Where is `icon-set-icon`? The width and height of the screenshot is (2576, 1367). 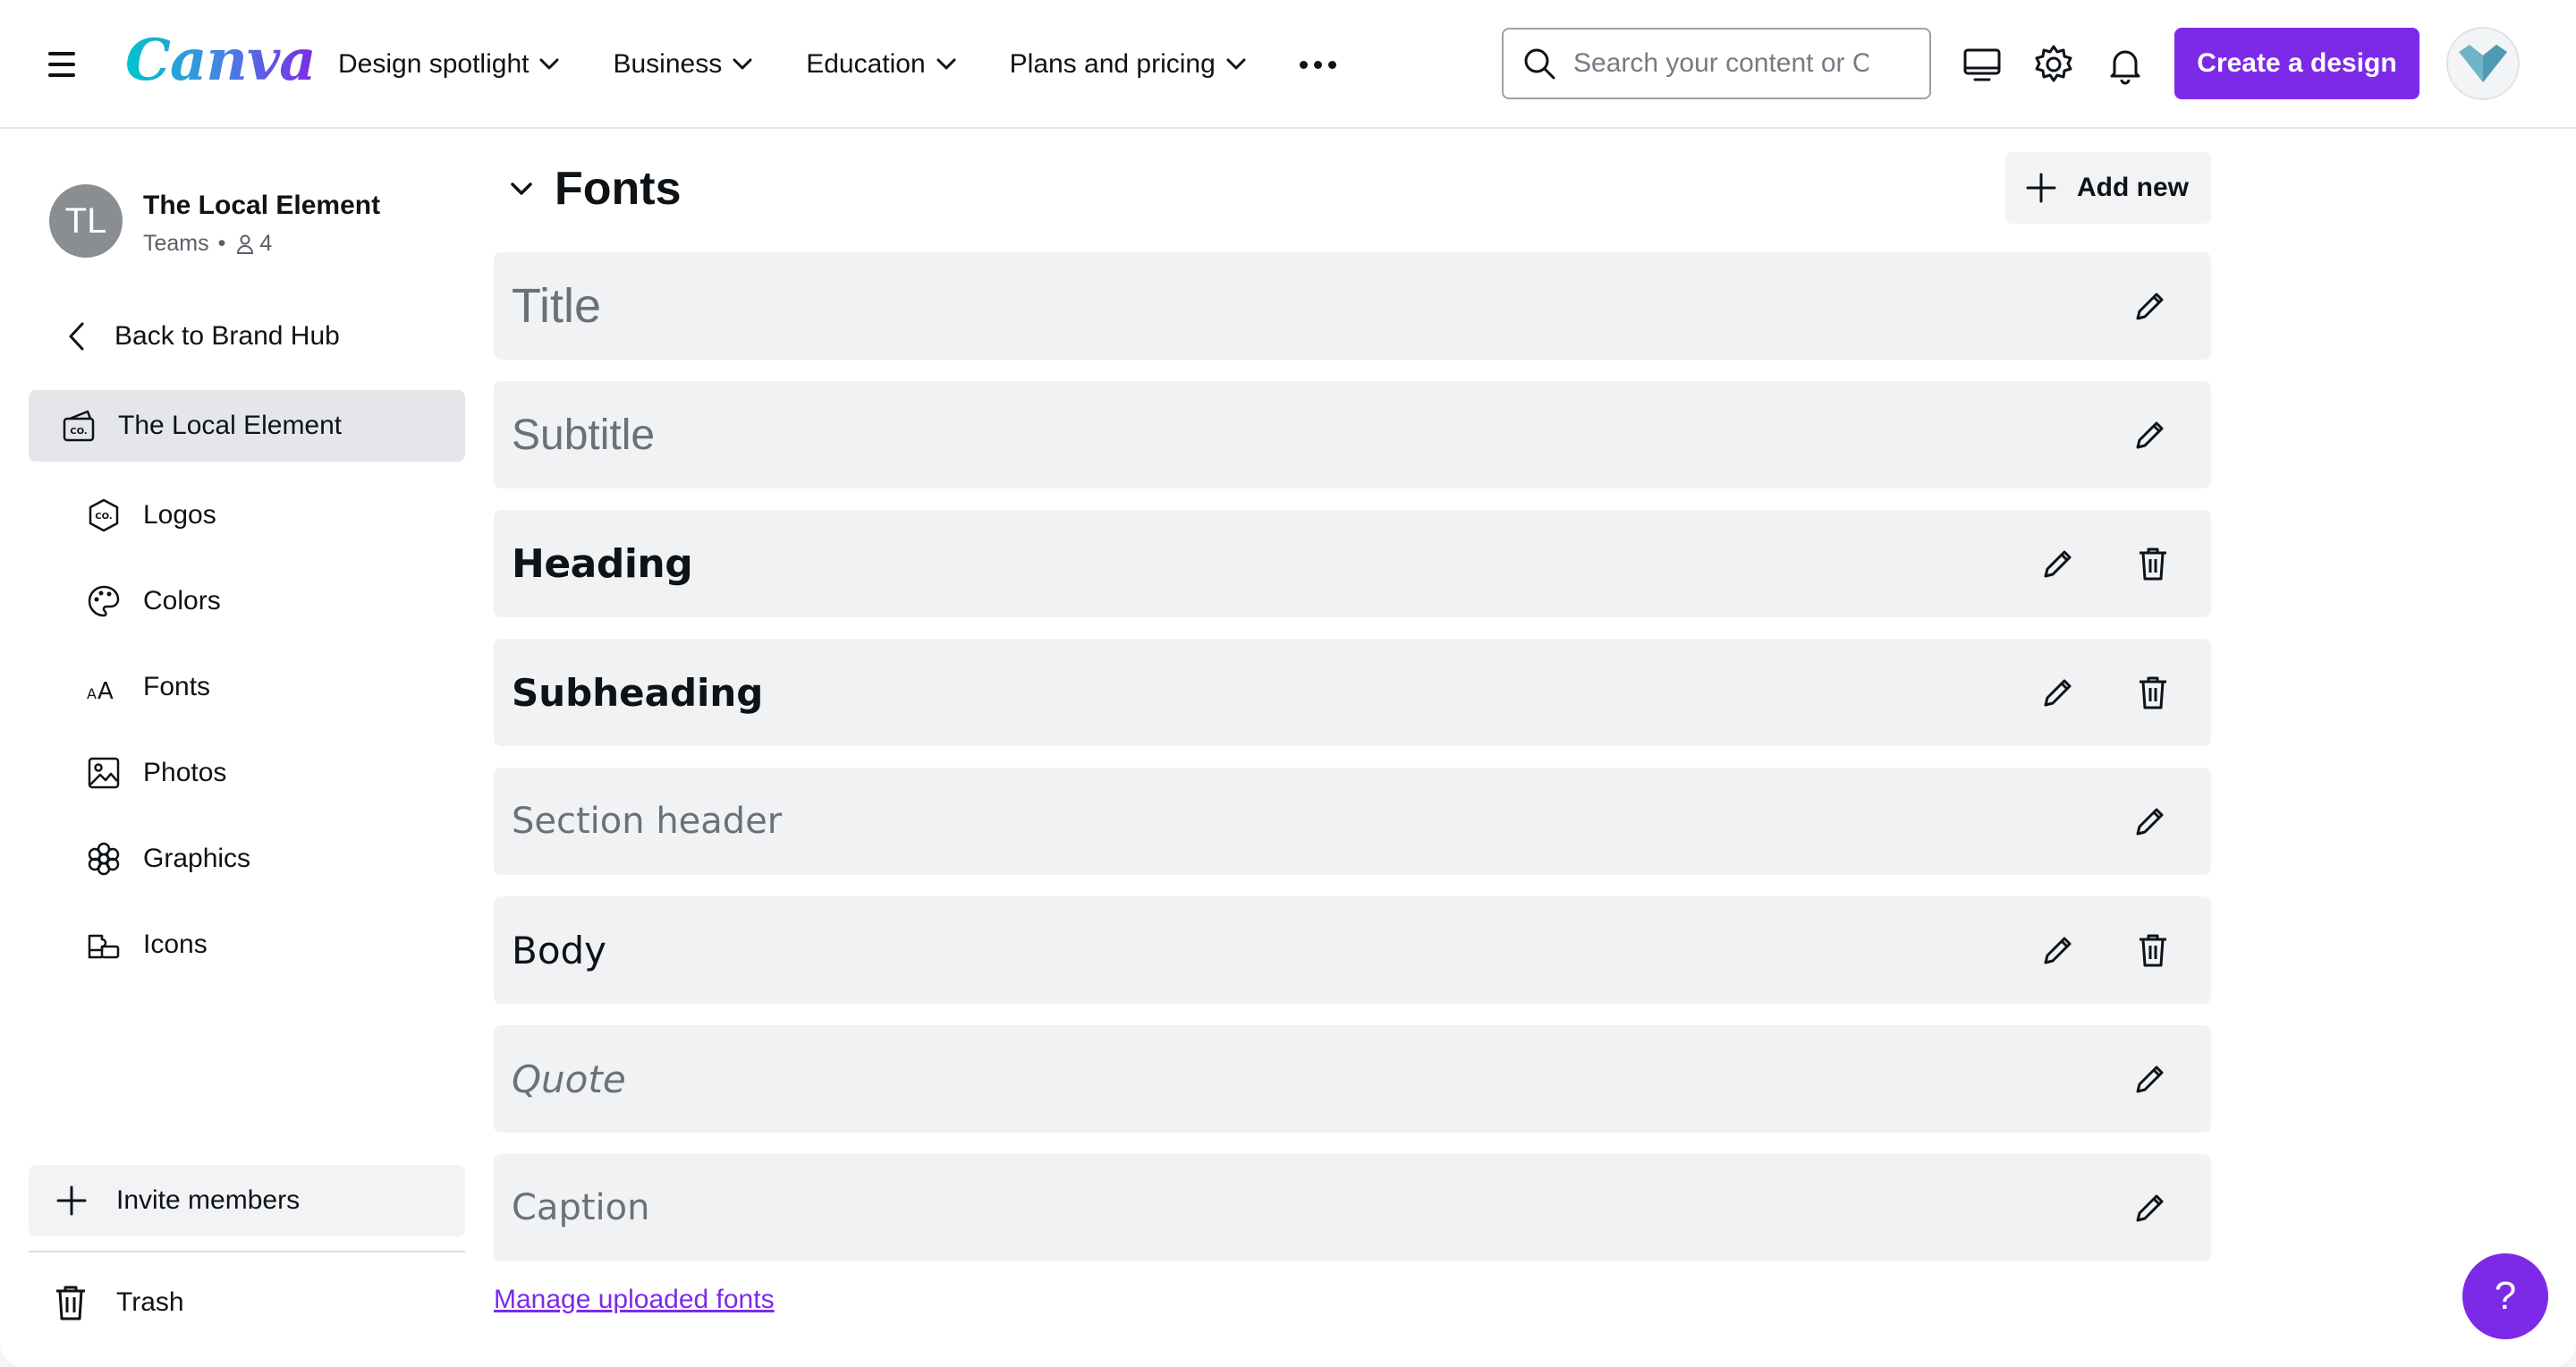 icon-set-icon is located at coordinates (104, 946).